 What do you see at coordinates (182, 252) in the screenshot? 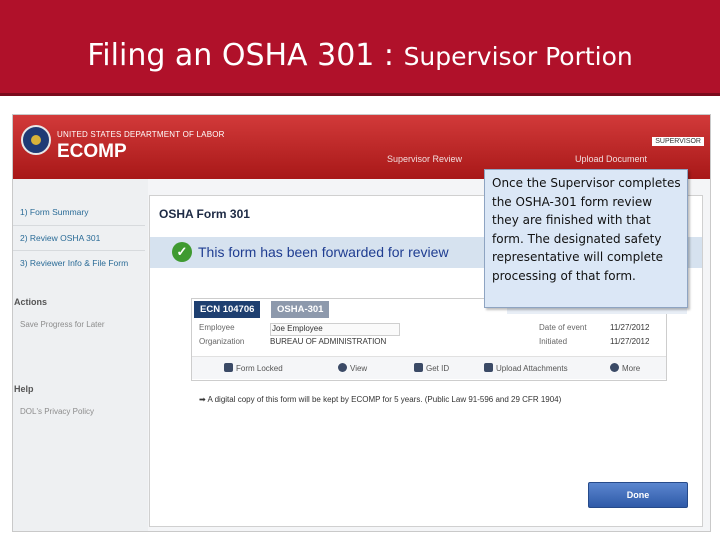
I see `check-circle-icon: ✓` at bounding box center [182, 252].